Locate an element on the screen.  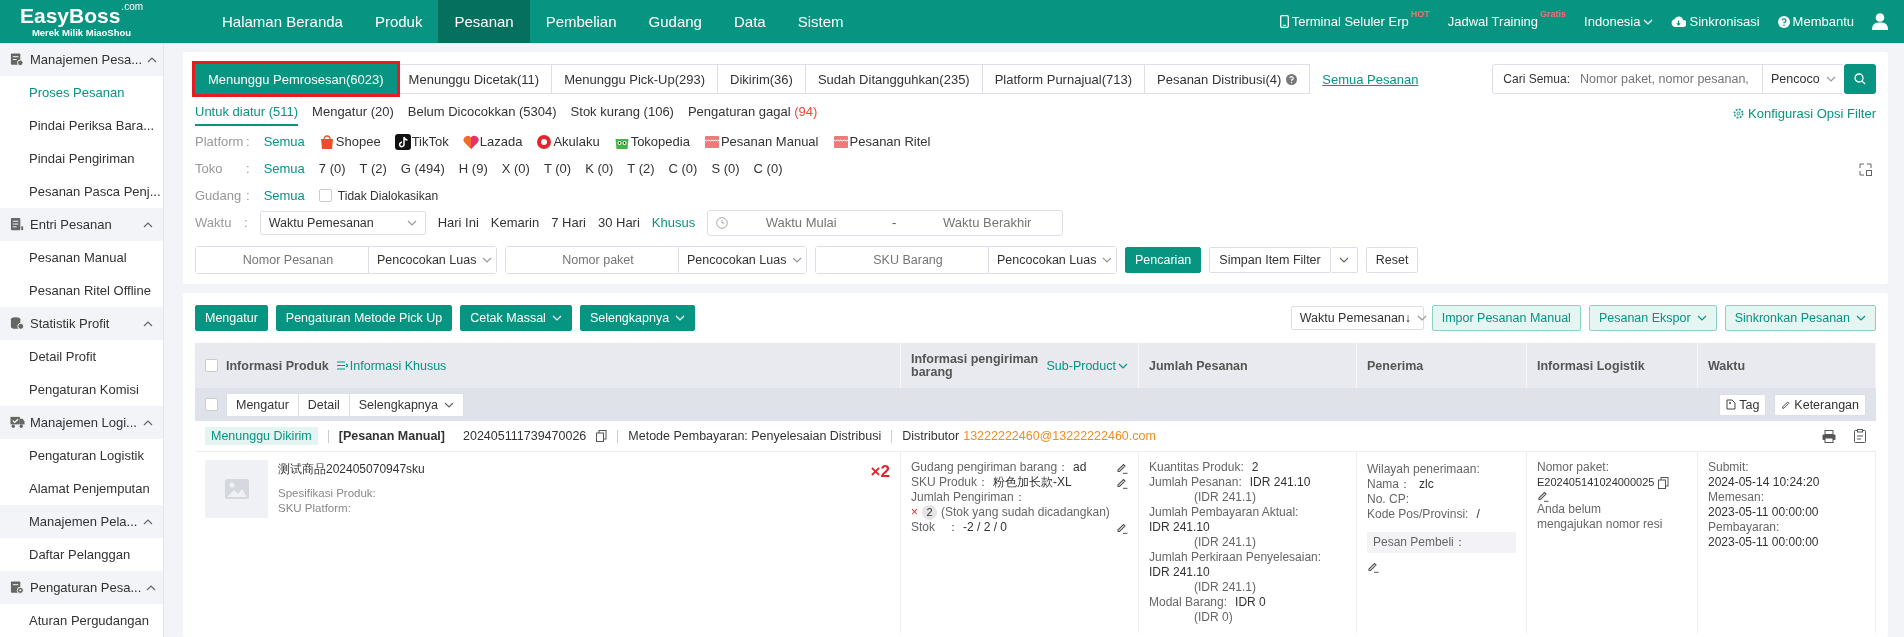
search-button is located at coordinates (1860, 79).